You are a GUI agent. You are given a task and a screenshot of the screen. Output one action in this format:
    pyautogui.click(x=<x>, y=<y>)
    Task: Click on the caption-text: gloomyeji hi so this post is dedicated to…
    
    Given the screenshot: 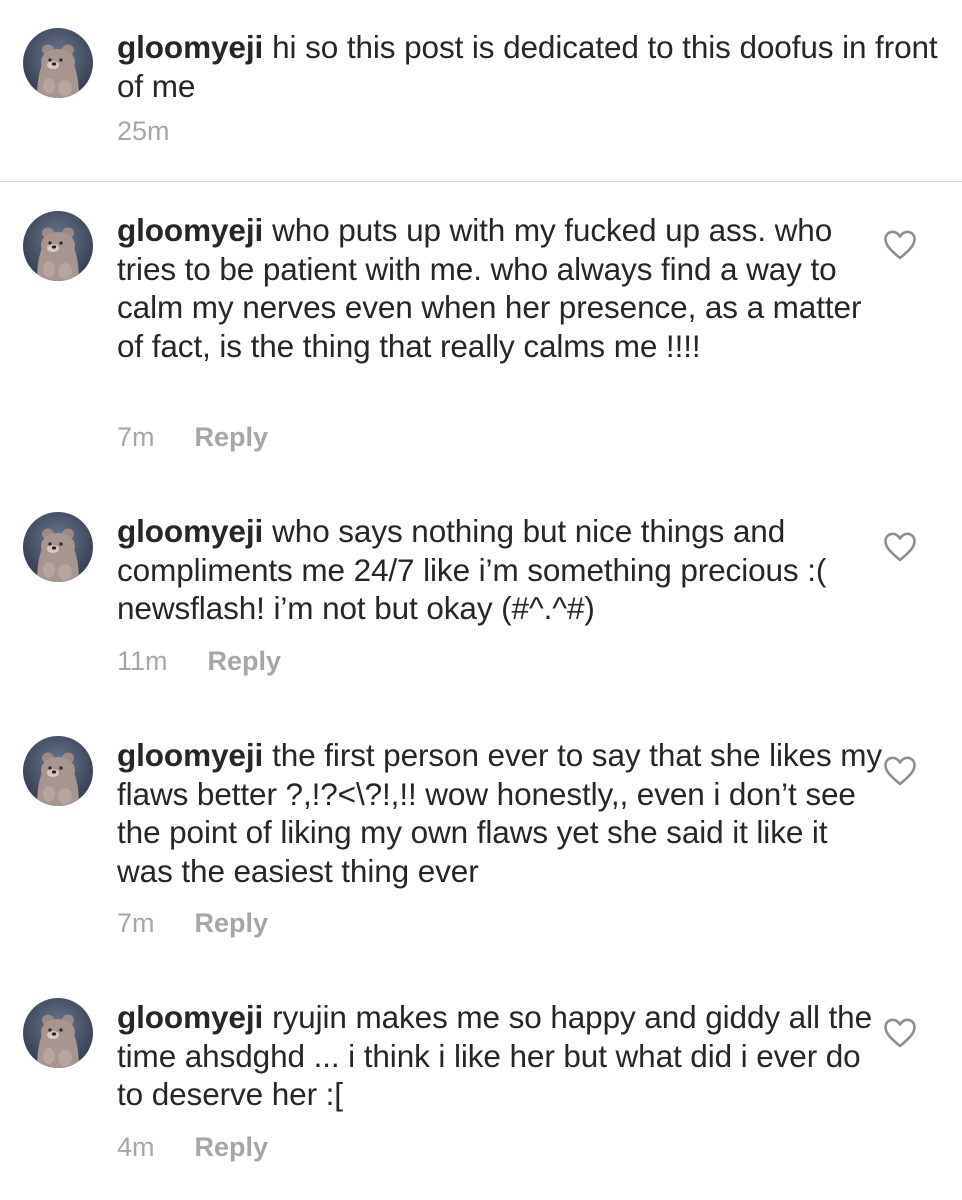 What is the action you would take?
    pyautogui.click(x=532, y=66)
    